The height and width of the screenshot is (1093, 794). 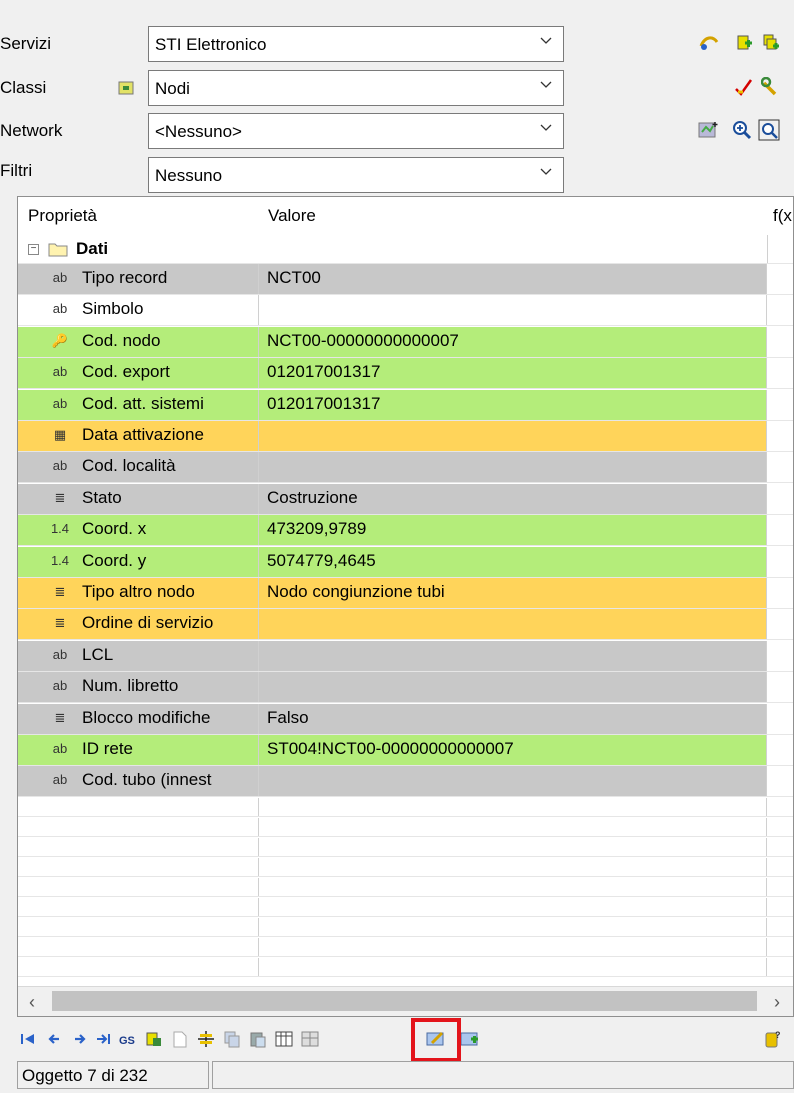 What do you see at coordinates (356, 175) in the screenshot?
I see `filtri-select: Nessuno` at bounding box center [356, 175].